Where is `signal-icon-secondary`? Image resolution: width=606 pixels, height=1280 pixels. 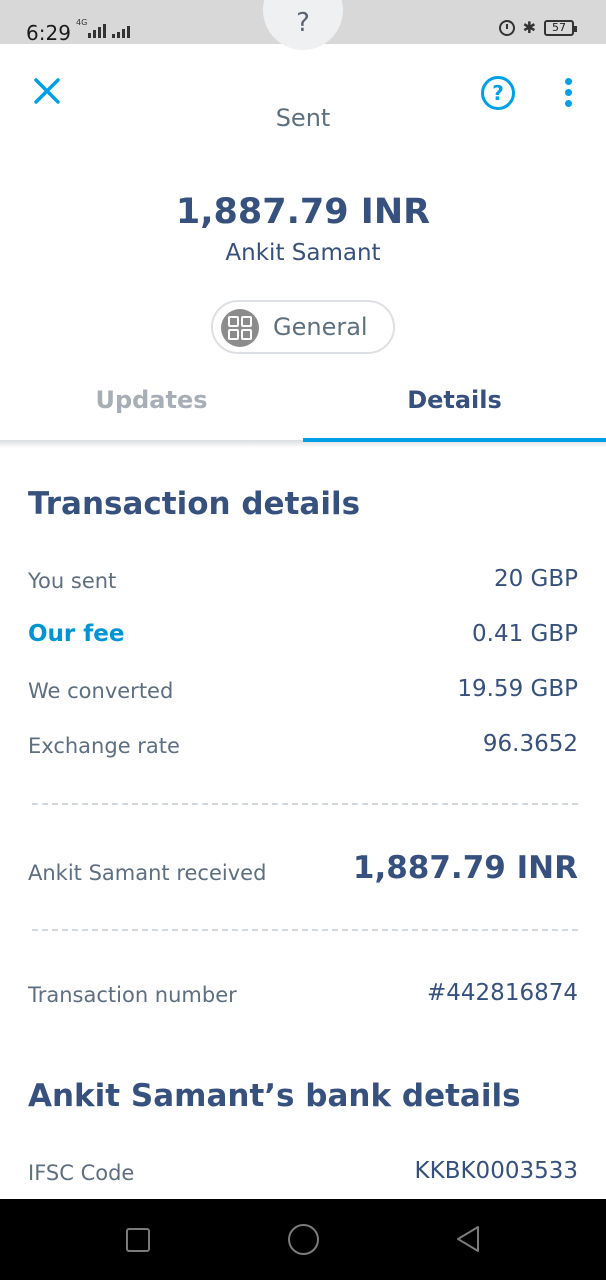 signal-icon-secondary is located at coordinates (121, 30).